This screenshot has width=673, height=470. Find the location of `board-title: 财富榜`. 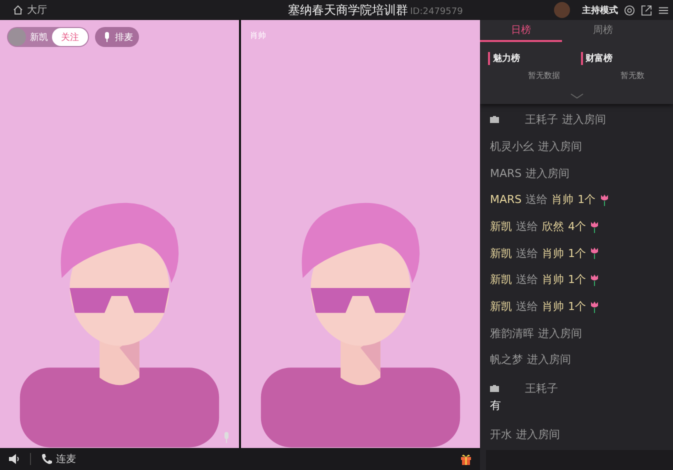

board-title: 财富榜 is located at coordinates (626, 58).